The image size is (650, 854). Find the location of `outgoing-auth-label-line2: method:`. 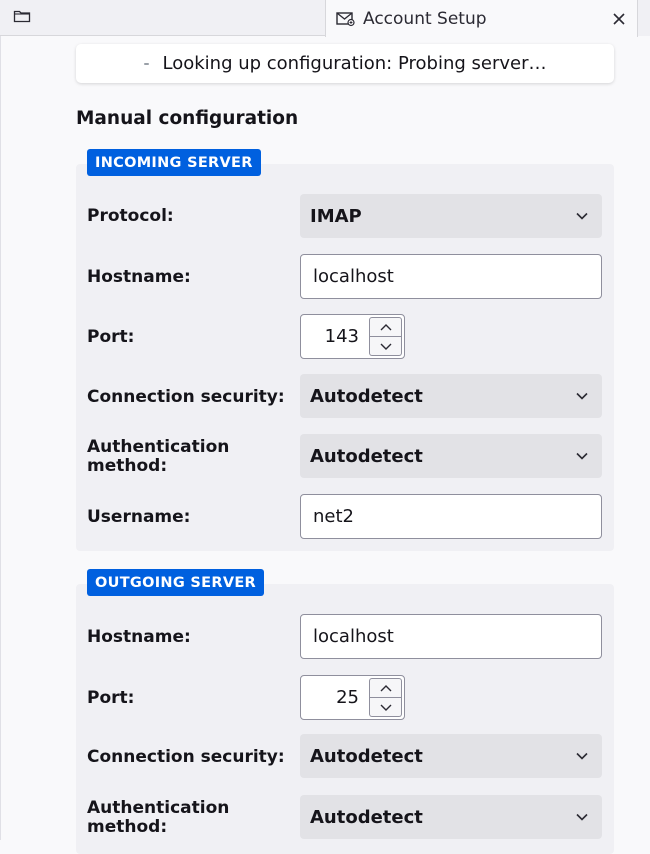

outgoing-auth-label-line2: method: is located at coordinates (127, 827).